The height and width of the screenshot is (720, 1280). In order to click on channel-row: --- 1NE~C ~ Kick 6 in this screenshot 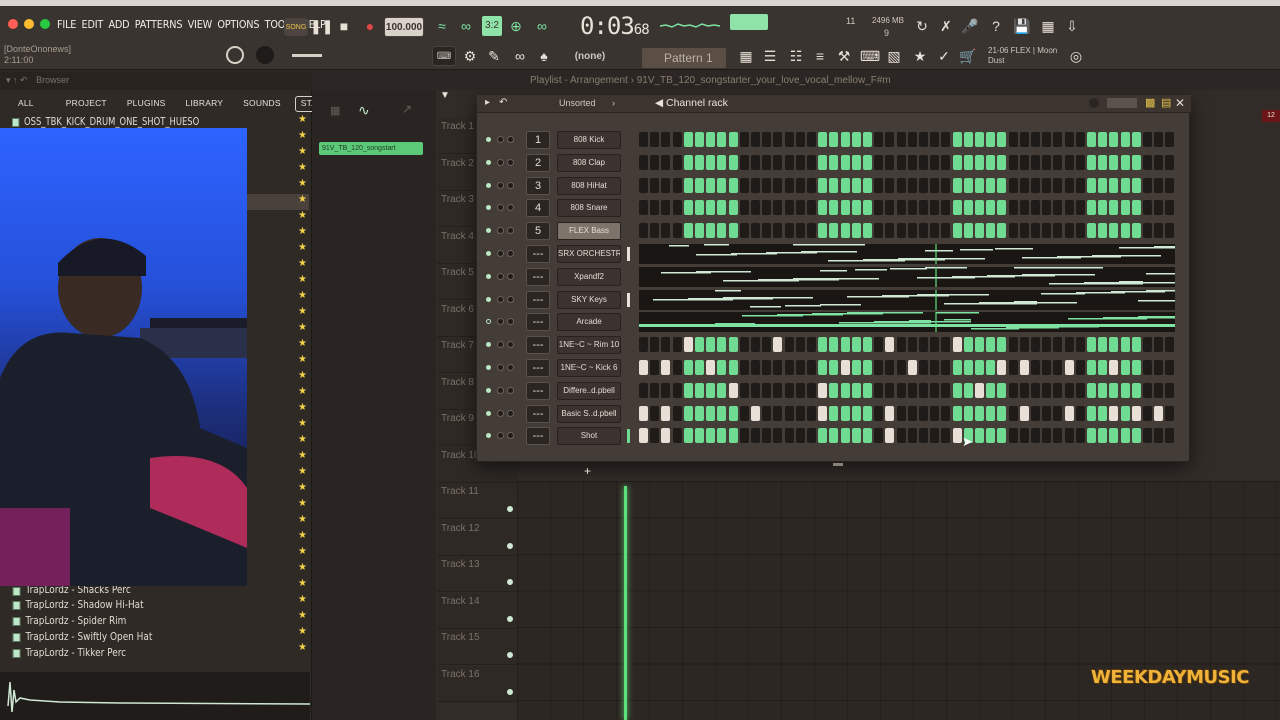, I will do `click(834, 368)`.